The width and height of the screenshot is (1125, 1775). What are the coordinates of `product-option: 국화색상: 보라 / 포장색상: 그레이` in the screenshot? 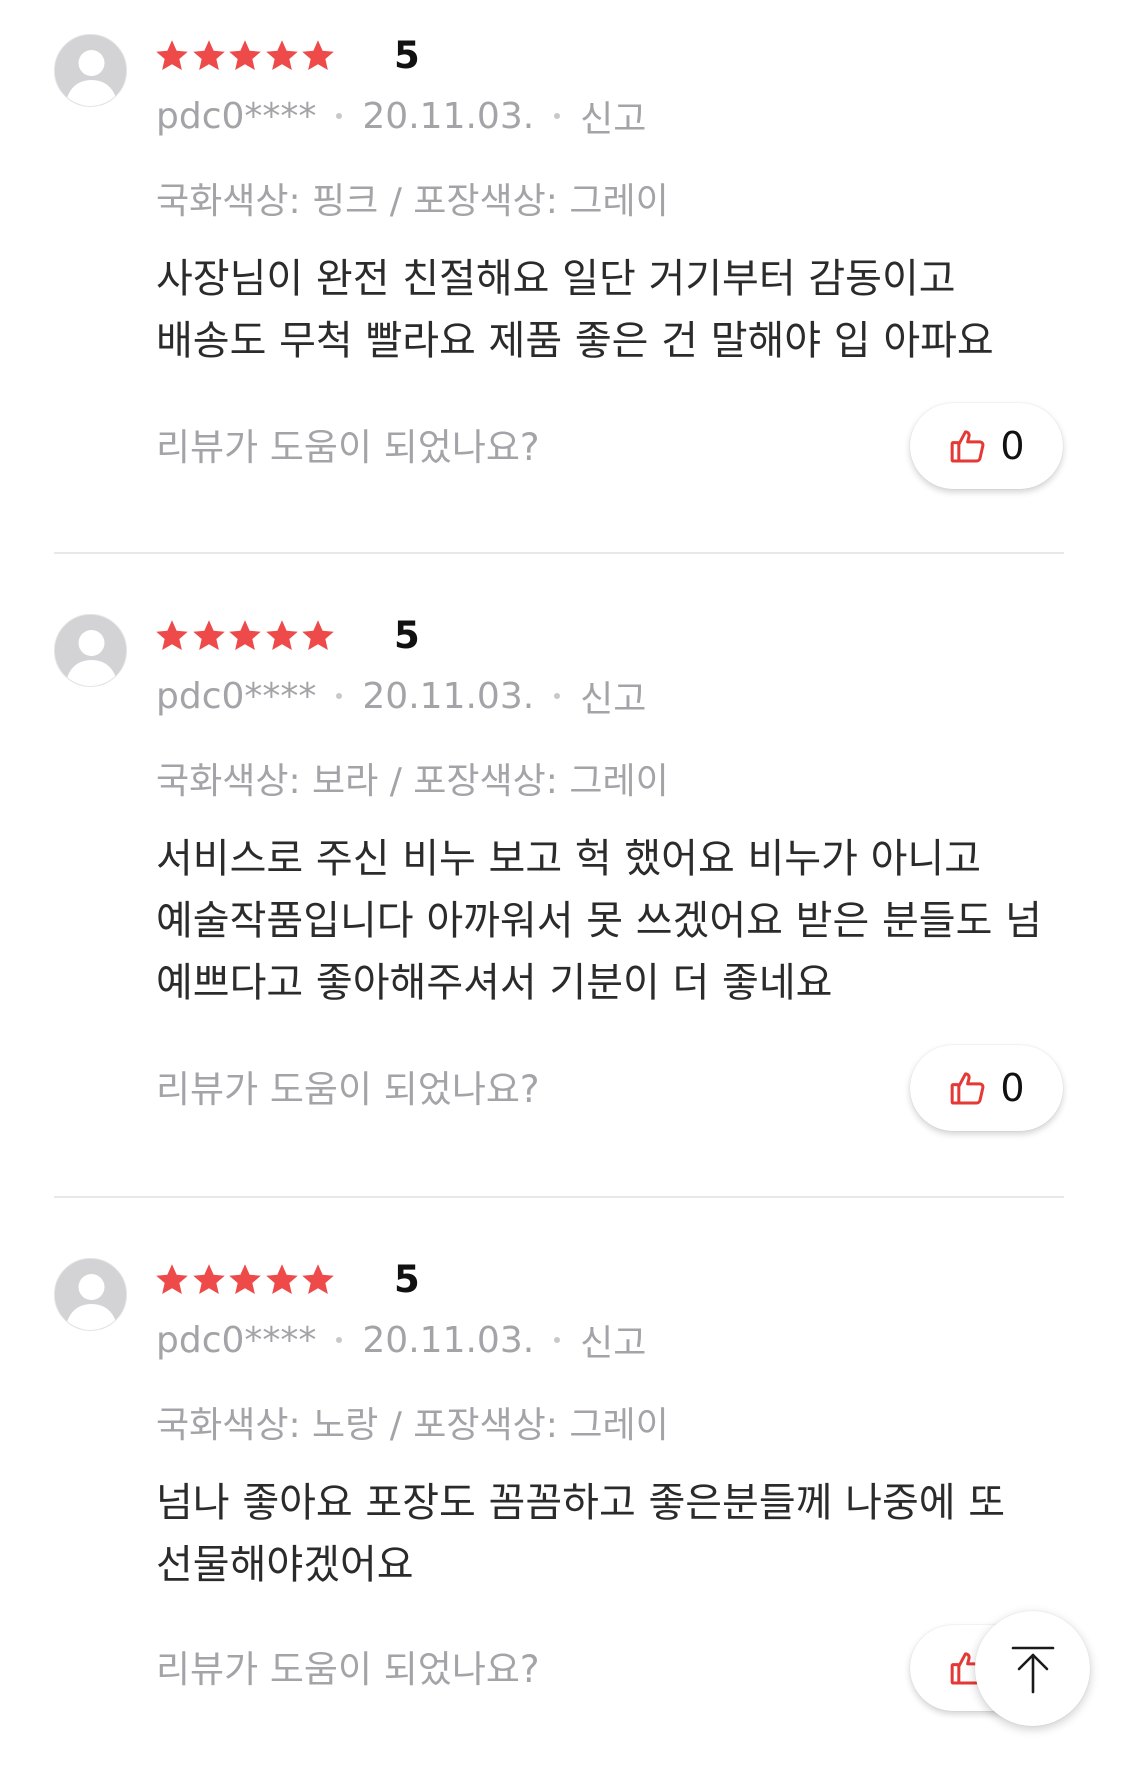 It's located at (412, 781).